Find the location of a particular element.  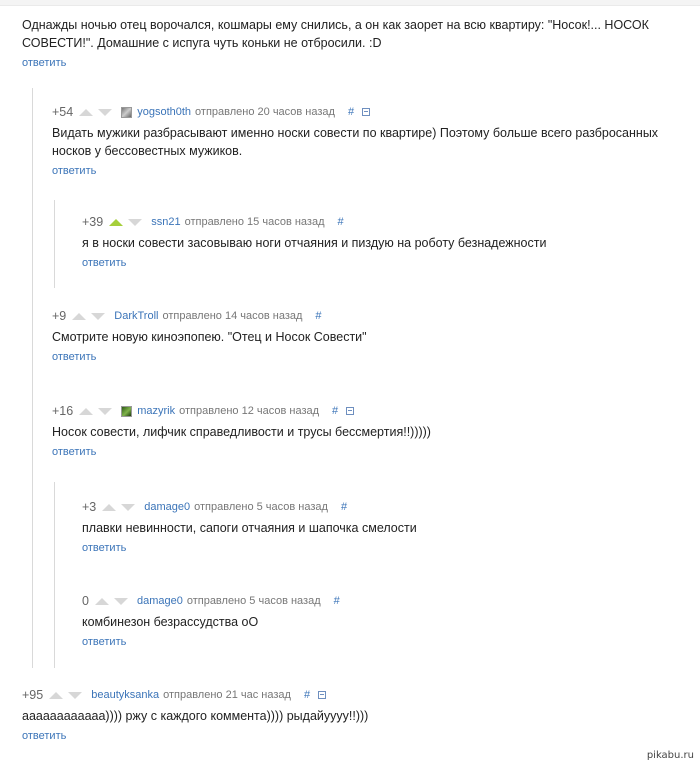

username-link: DarkTroll is located at coordinates (136, 316).